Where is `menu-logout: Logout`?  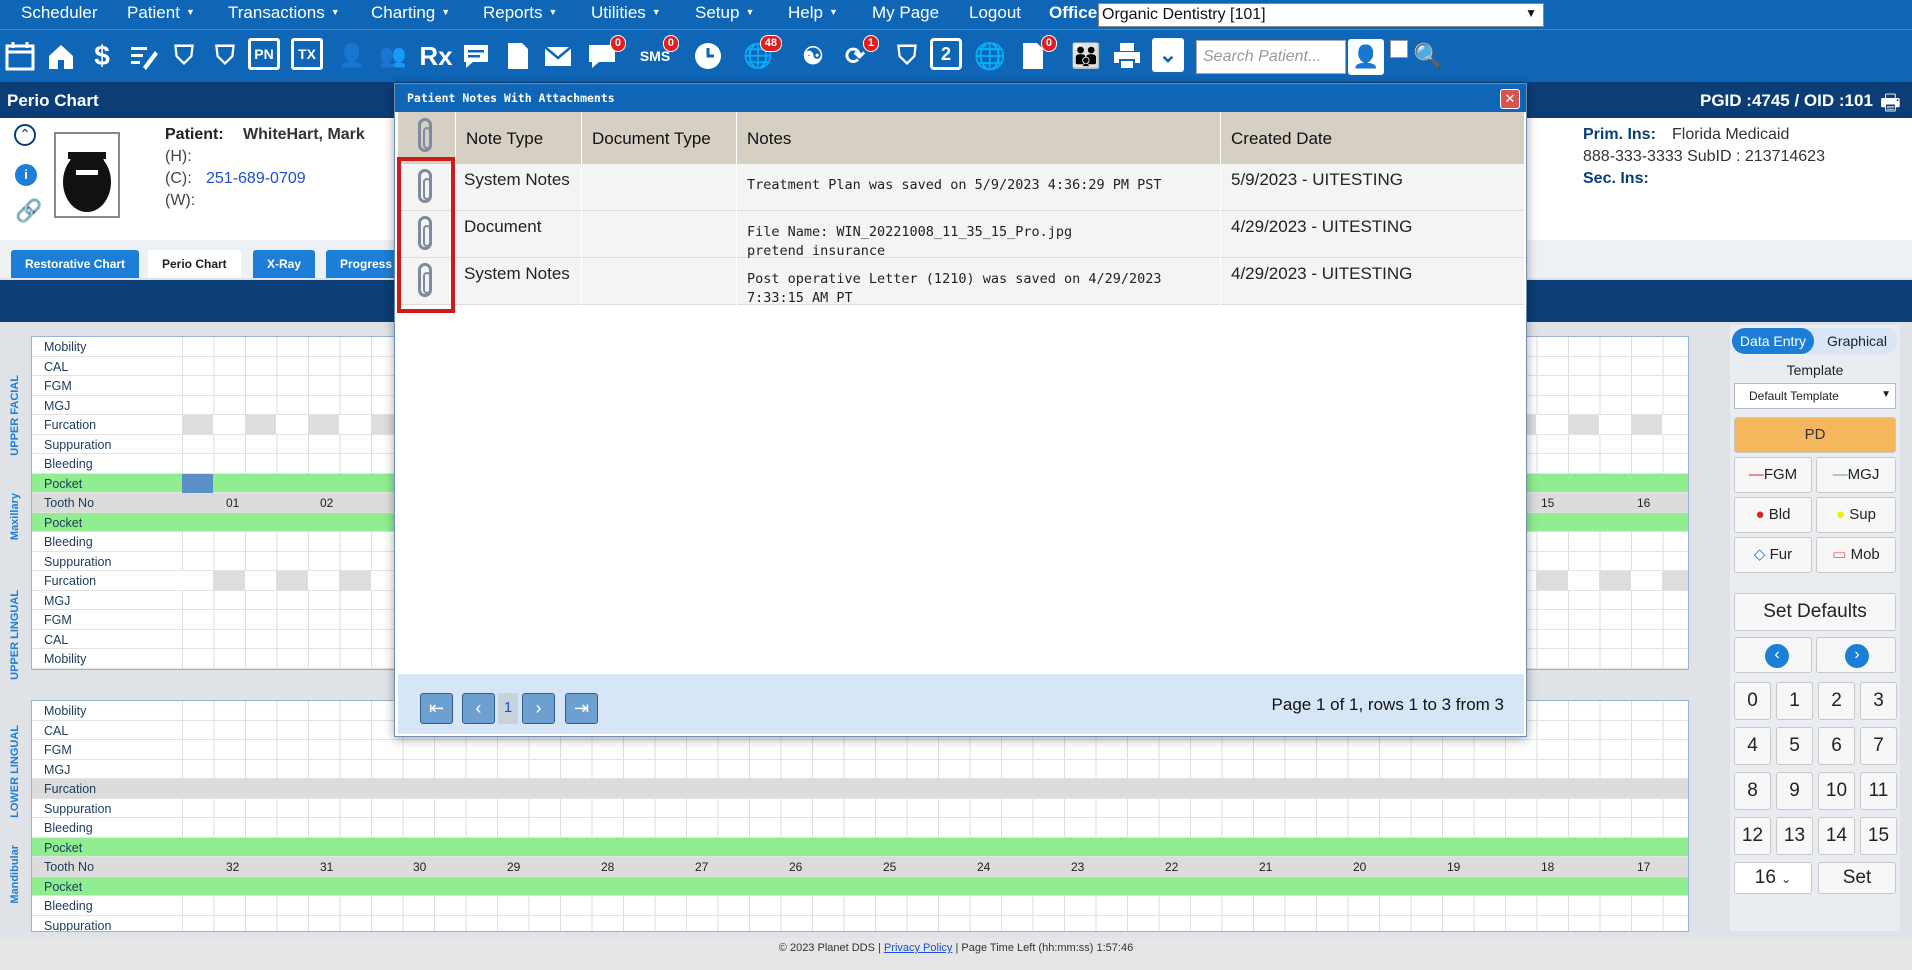 menu-logout: Logout is located at coordinates (995, 13).